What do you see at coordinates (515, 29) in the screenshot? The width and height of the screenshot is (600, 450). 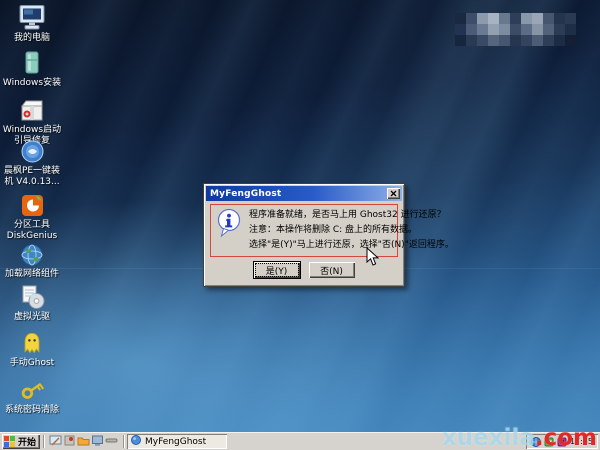 I see `censored-watermark-mosaic` at bounding box center [515, 29].